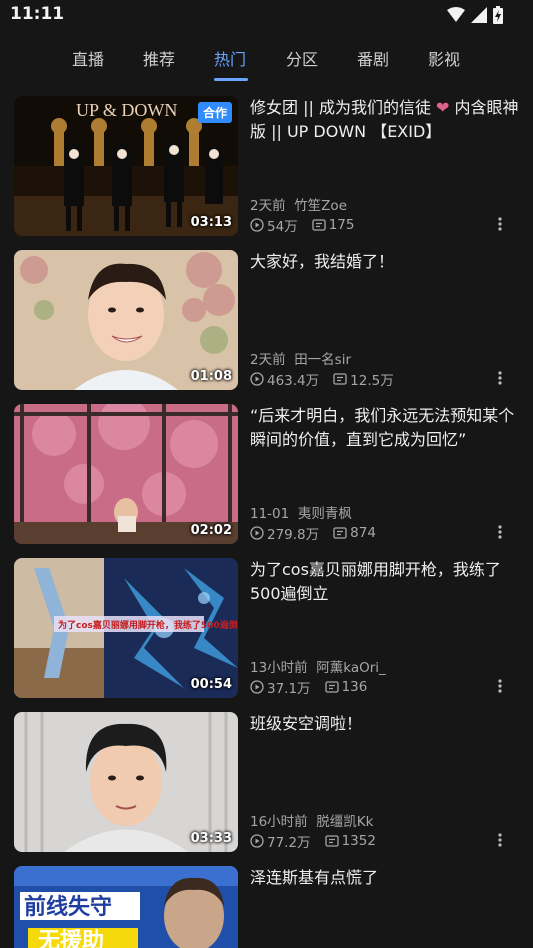 This screenshot has width=533, height=948. What do you see at coordinates (385, 582) in the screenshot?
I see `video-title: 为了cos嘉贝丽娜用脚开枪，我练了500遍倒立` at bounding box center [385, 582].